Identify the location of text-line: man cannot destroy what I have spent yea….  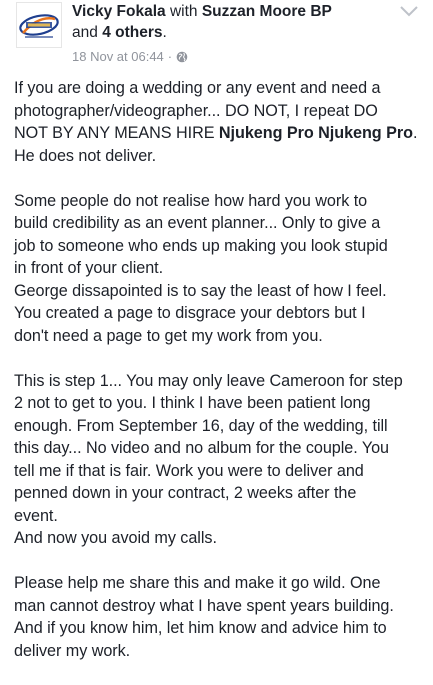
(204, 605).